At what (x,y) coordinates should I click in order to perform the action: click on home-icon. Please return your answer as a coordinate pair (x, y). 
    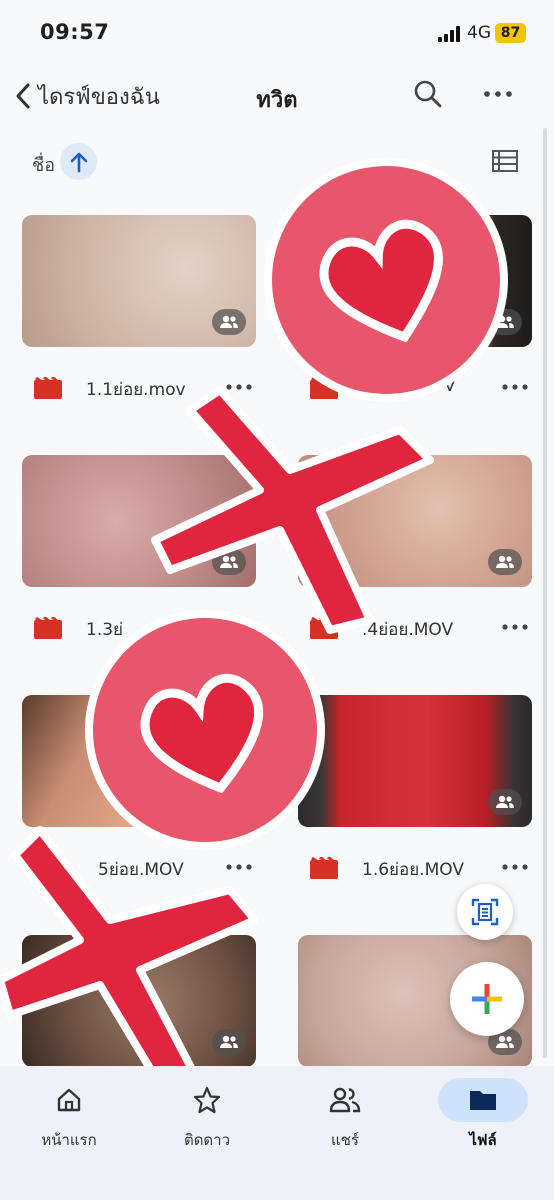
    Looking at the image, I should click on (69, 1100).